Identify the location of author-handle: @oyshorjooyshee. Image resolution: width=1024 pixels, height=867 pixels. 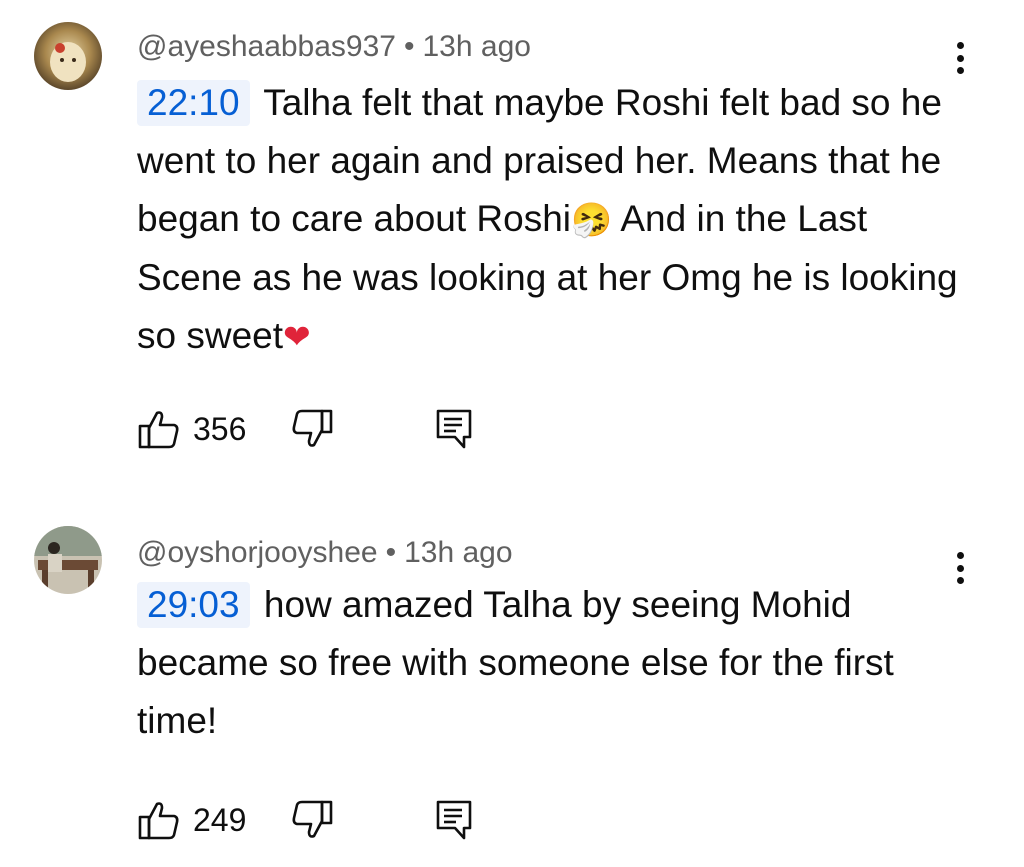
(257, 552).